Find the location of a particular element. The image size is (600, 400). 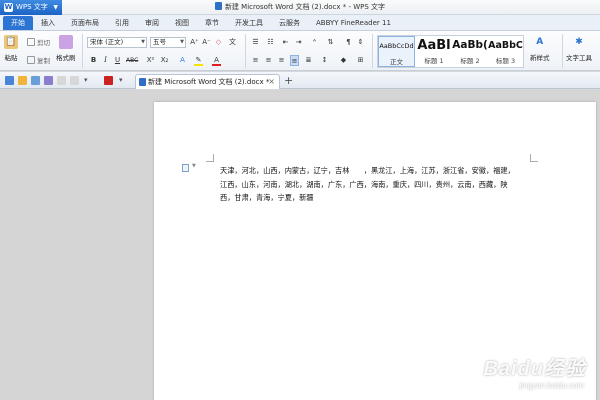

borders-icon: ⊞ is located at coordinates (360, 60).